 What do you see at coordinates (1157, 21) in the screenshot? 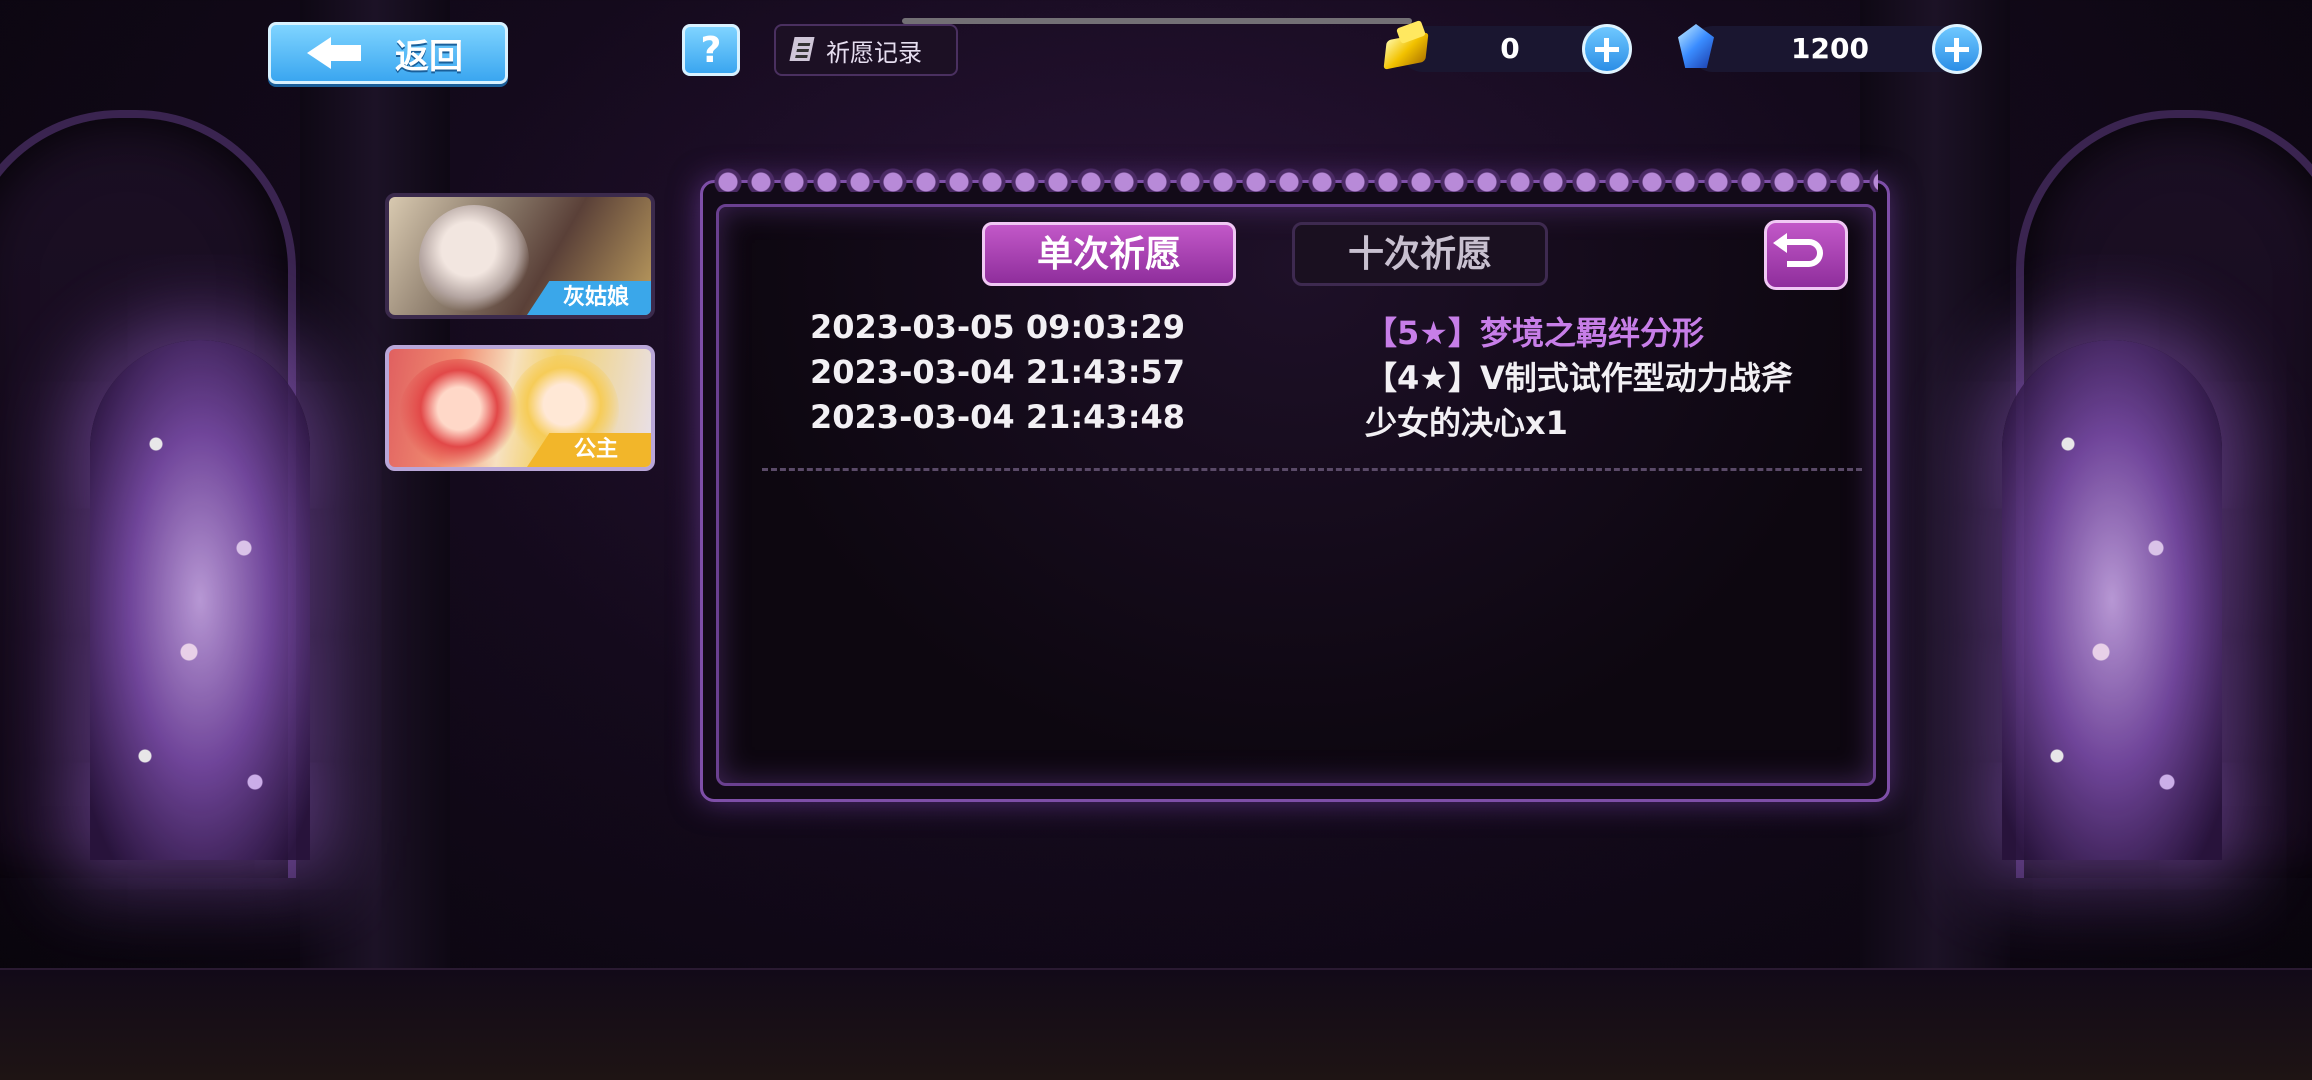
I see `top-drag-handle` at bounding box center [1157, 21].